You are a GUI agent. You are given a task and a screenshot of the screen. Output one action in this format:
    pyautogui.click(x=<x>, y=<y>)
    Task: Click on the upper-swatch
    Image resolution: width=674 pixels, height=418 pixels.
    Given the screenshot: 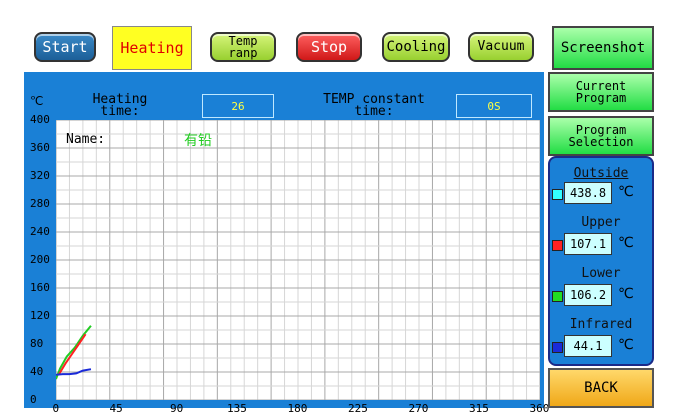 What is the action you would take?
    pyautogui.click(x=557, y=245)
    